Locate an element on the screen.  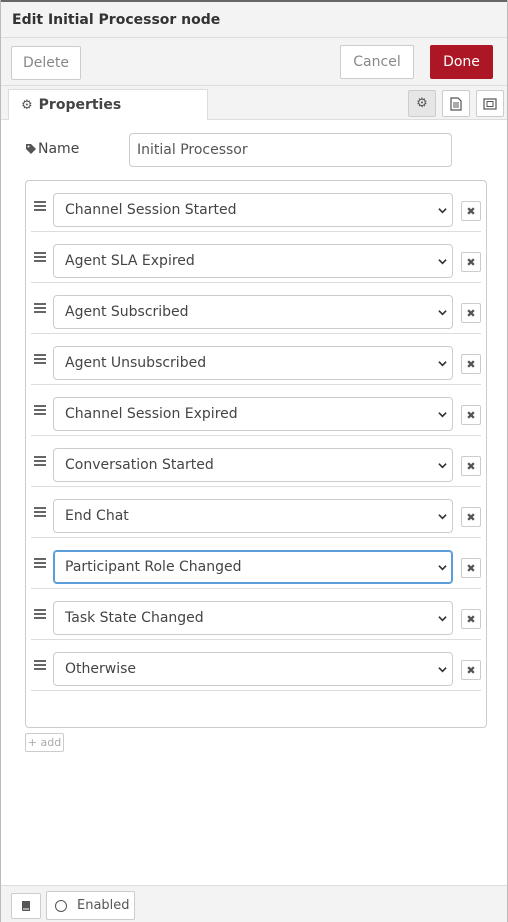
done-button: Done is located at coordinates (461, 62).